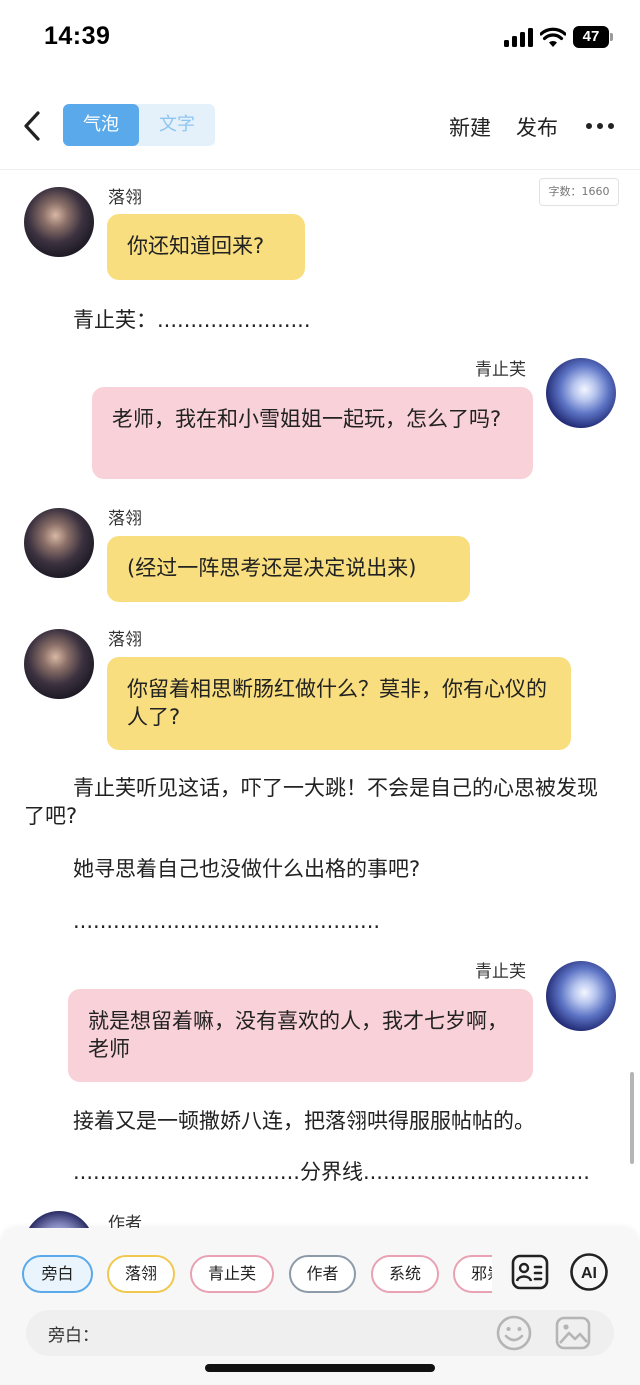 This screenshot has height=1385, width=640. What do you see at coordinates (320, 169) in the screenshot?
I see `header-divider` at bounding box center [320, 169].